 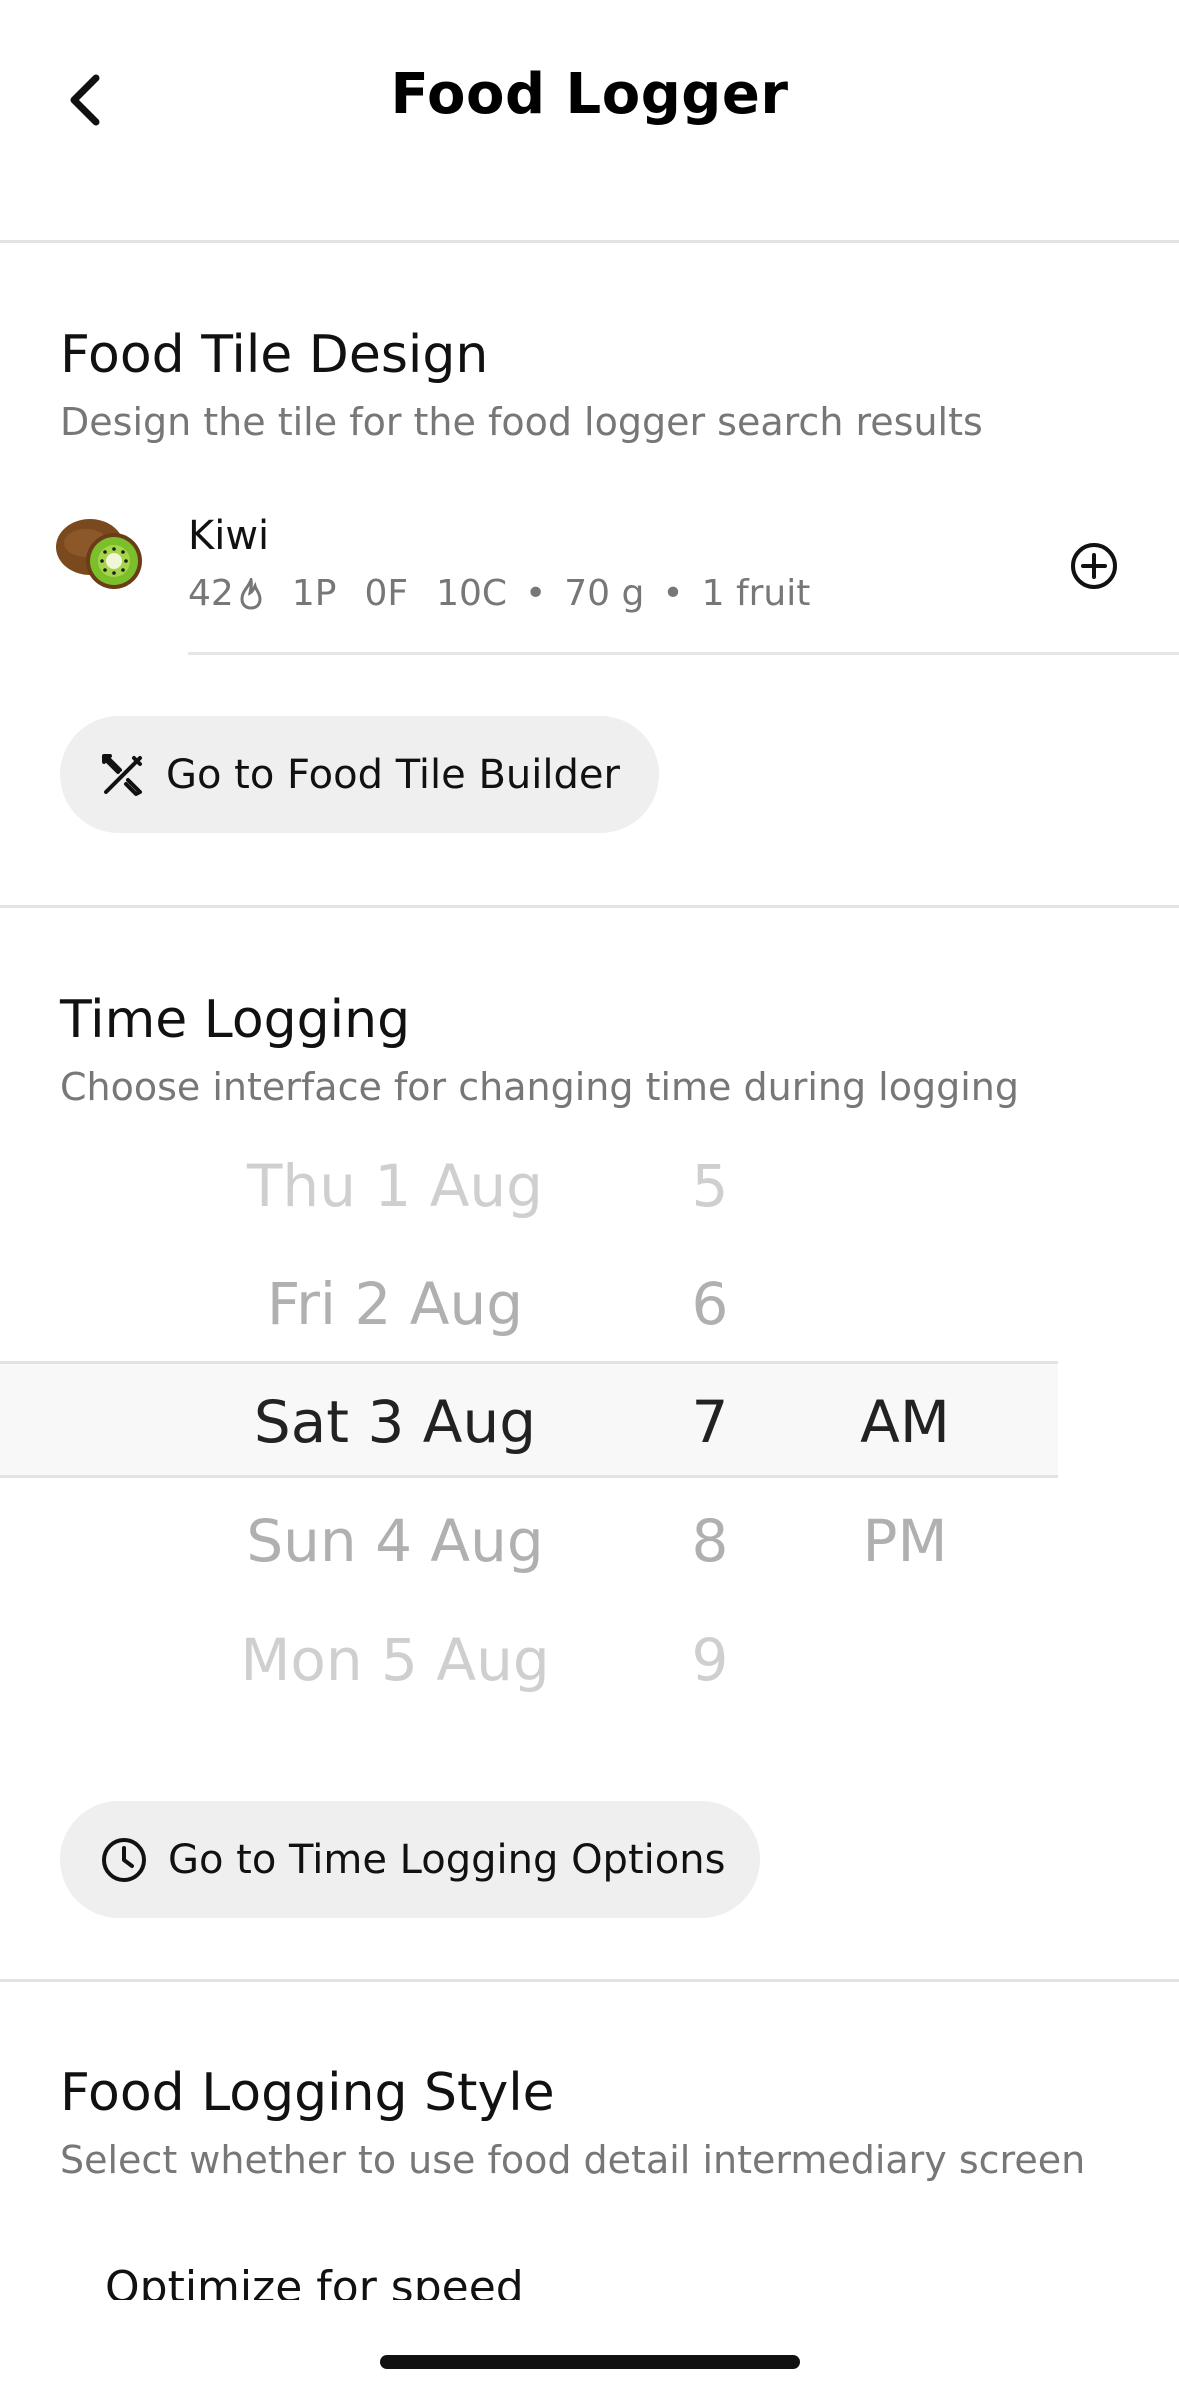 What do you see at coordinates (211, 593) in the screenshot?
I see `calories-value: 42` at bounding box center [211, 593].